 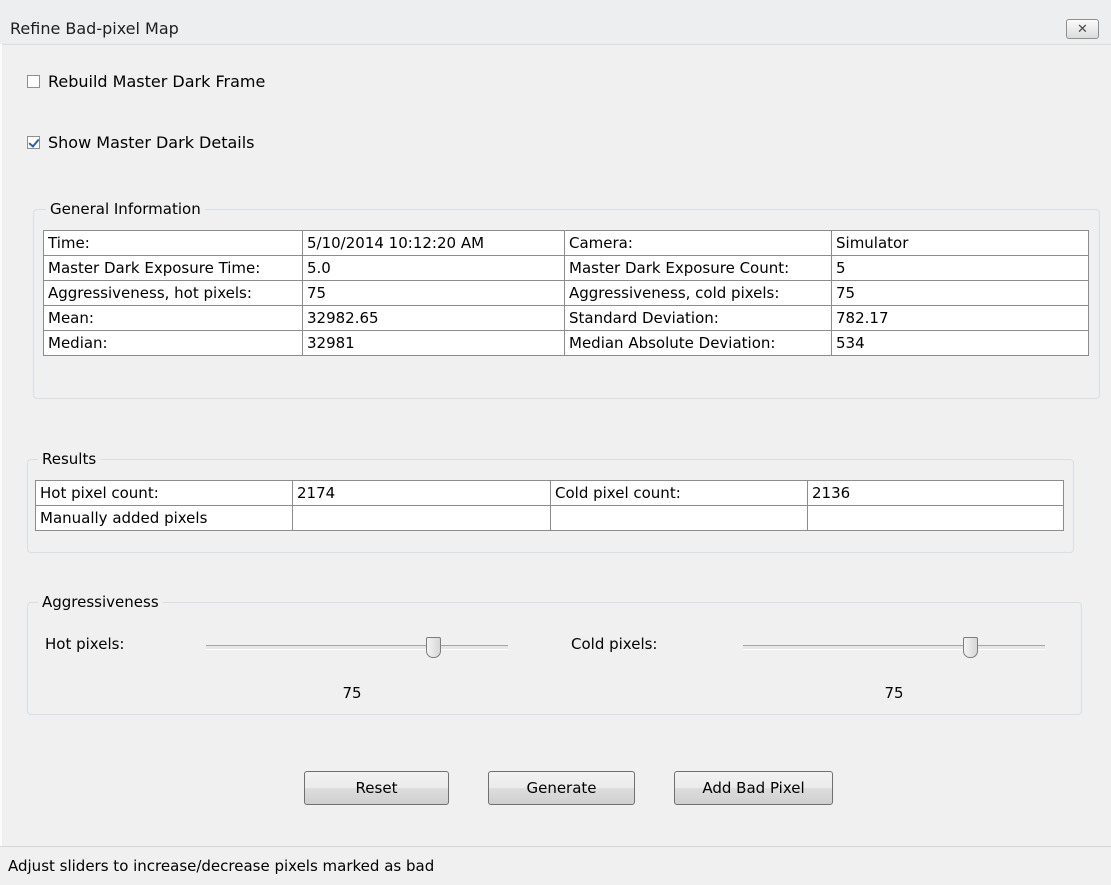 What do you see at coordinates (960, 243) in the screenshot?
I see `field-value: Simulator` at bounding box center [960, 243].